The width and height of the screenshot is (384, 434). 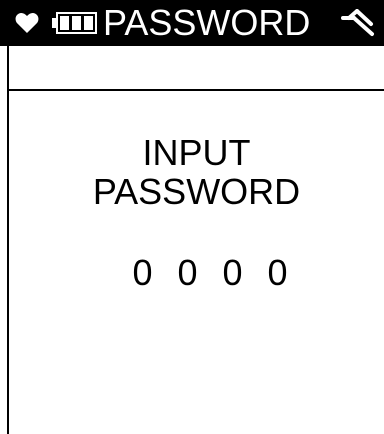 What do you see at coordinates (196, 90) in the screenshot?
I see `header-divider` at bounding box center [196, 90].